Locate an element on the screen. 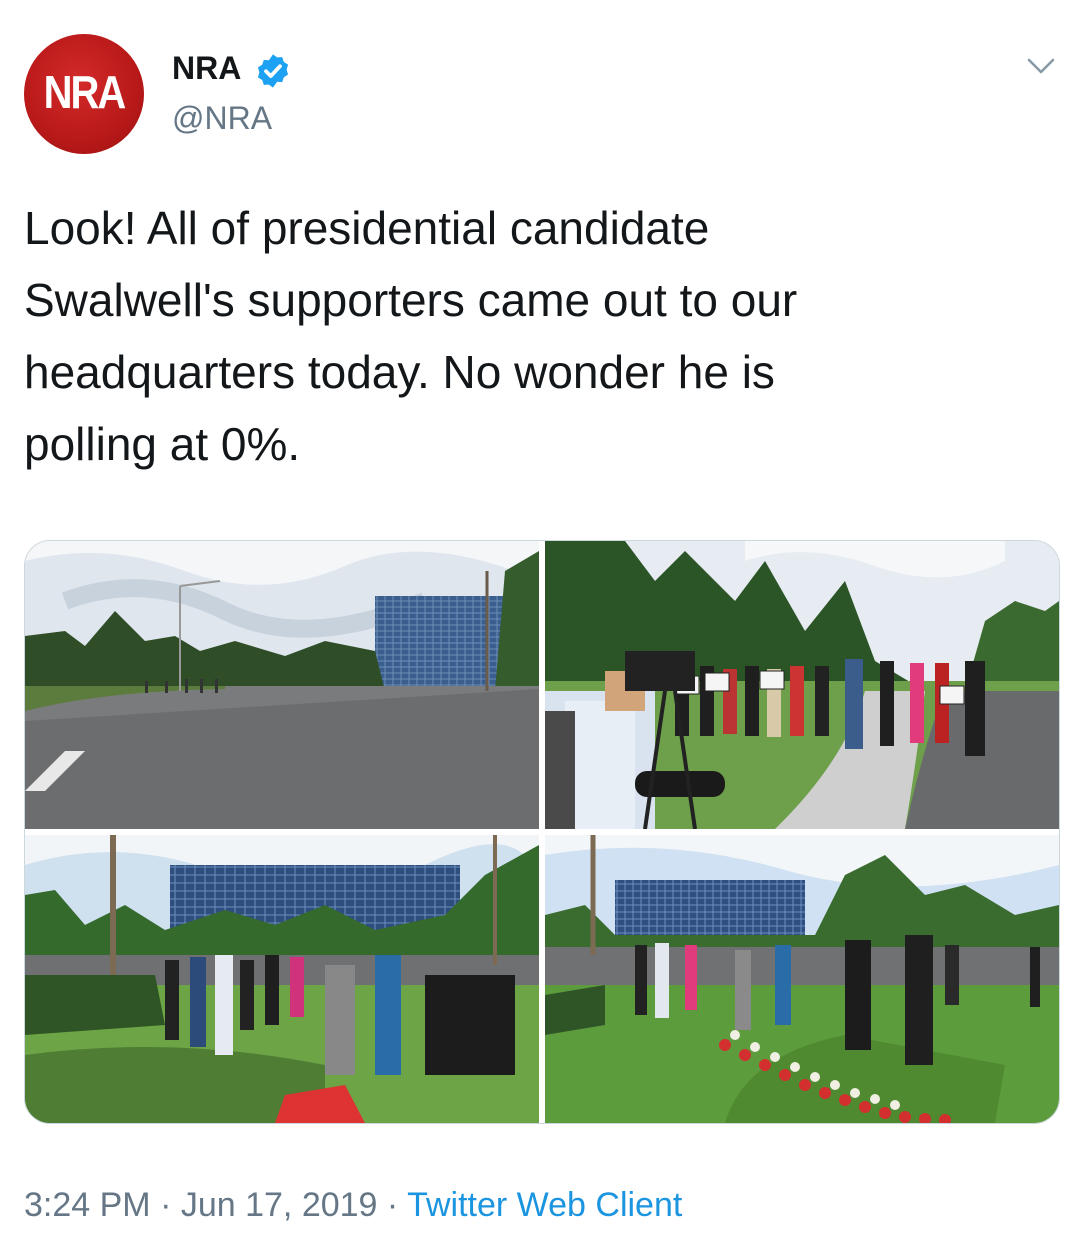  chevron-down-icon is located at coordinates (1041, 66).